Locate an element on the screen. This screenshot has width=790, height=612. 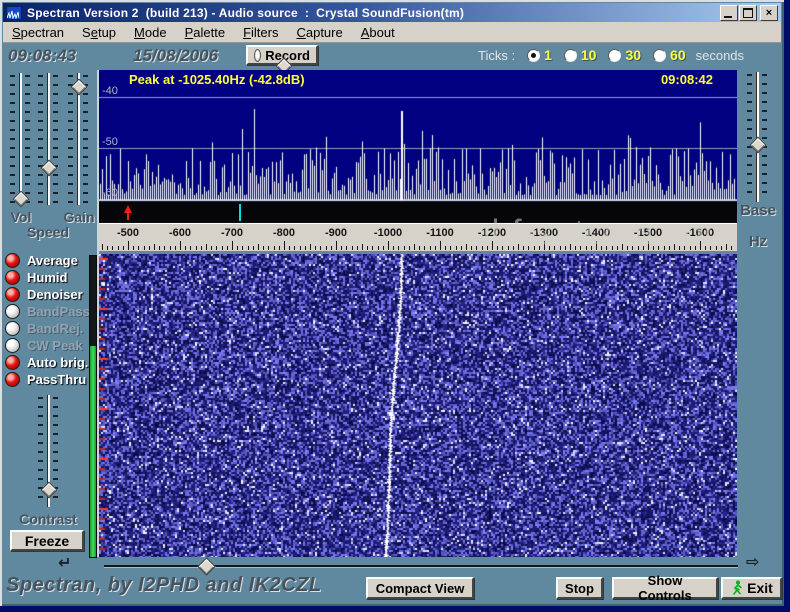
filter-toggle-passthru: PassThru is located at coordinates (51, 379).